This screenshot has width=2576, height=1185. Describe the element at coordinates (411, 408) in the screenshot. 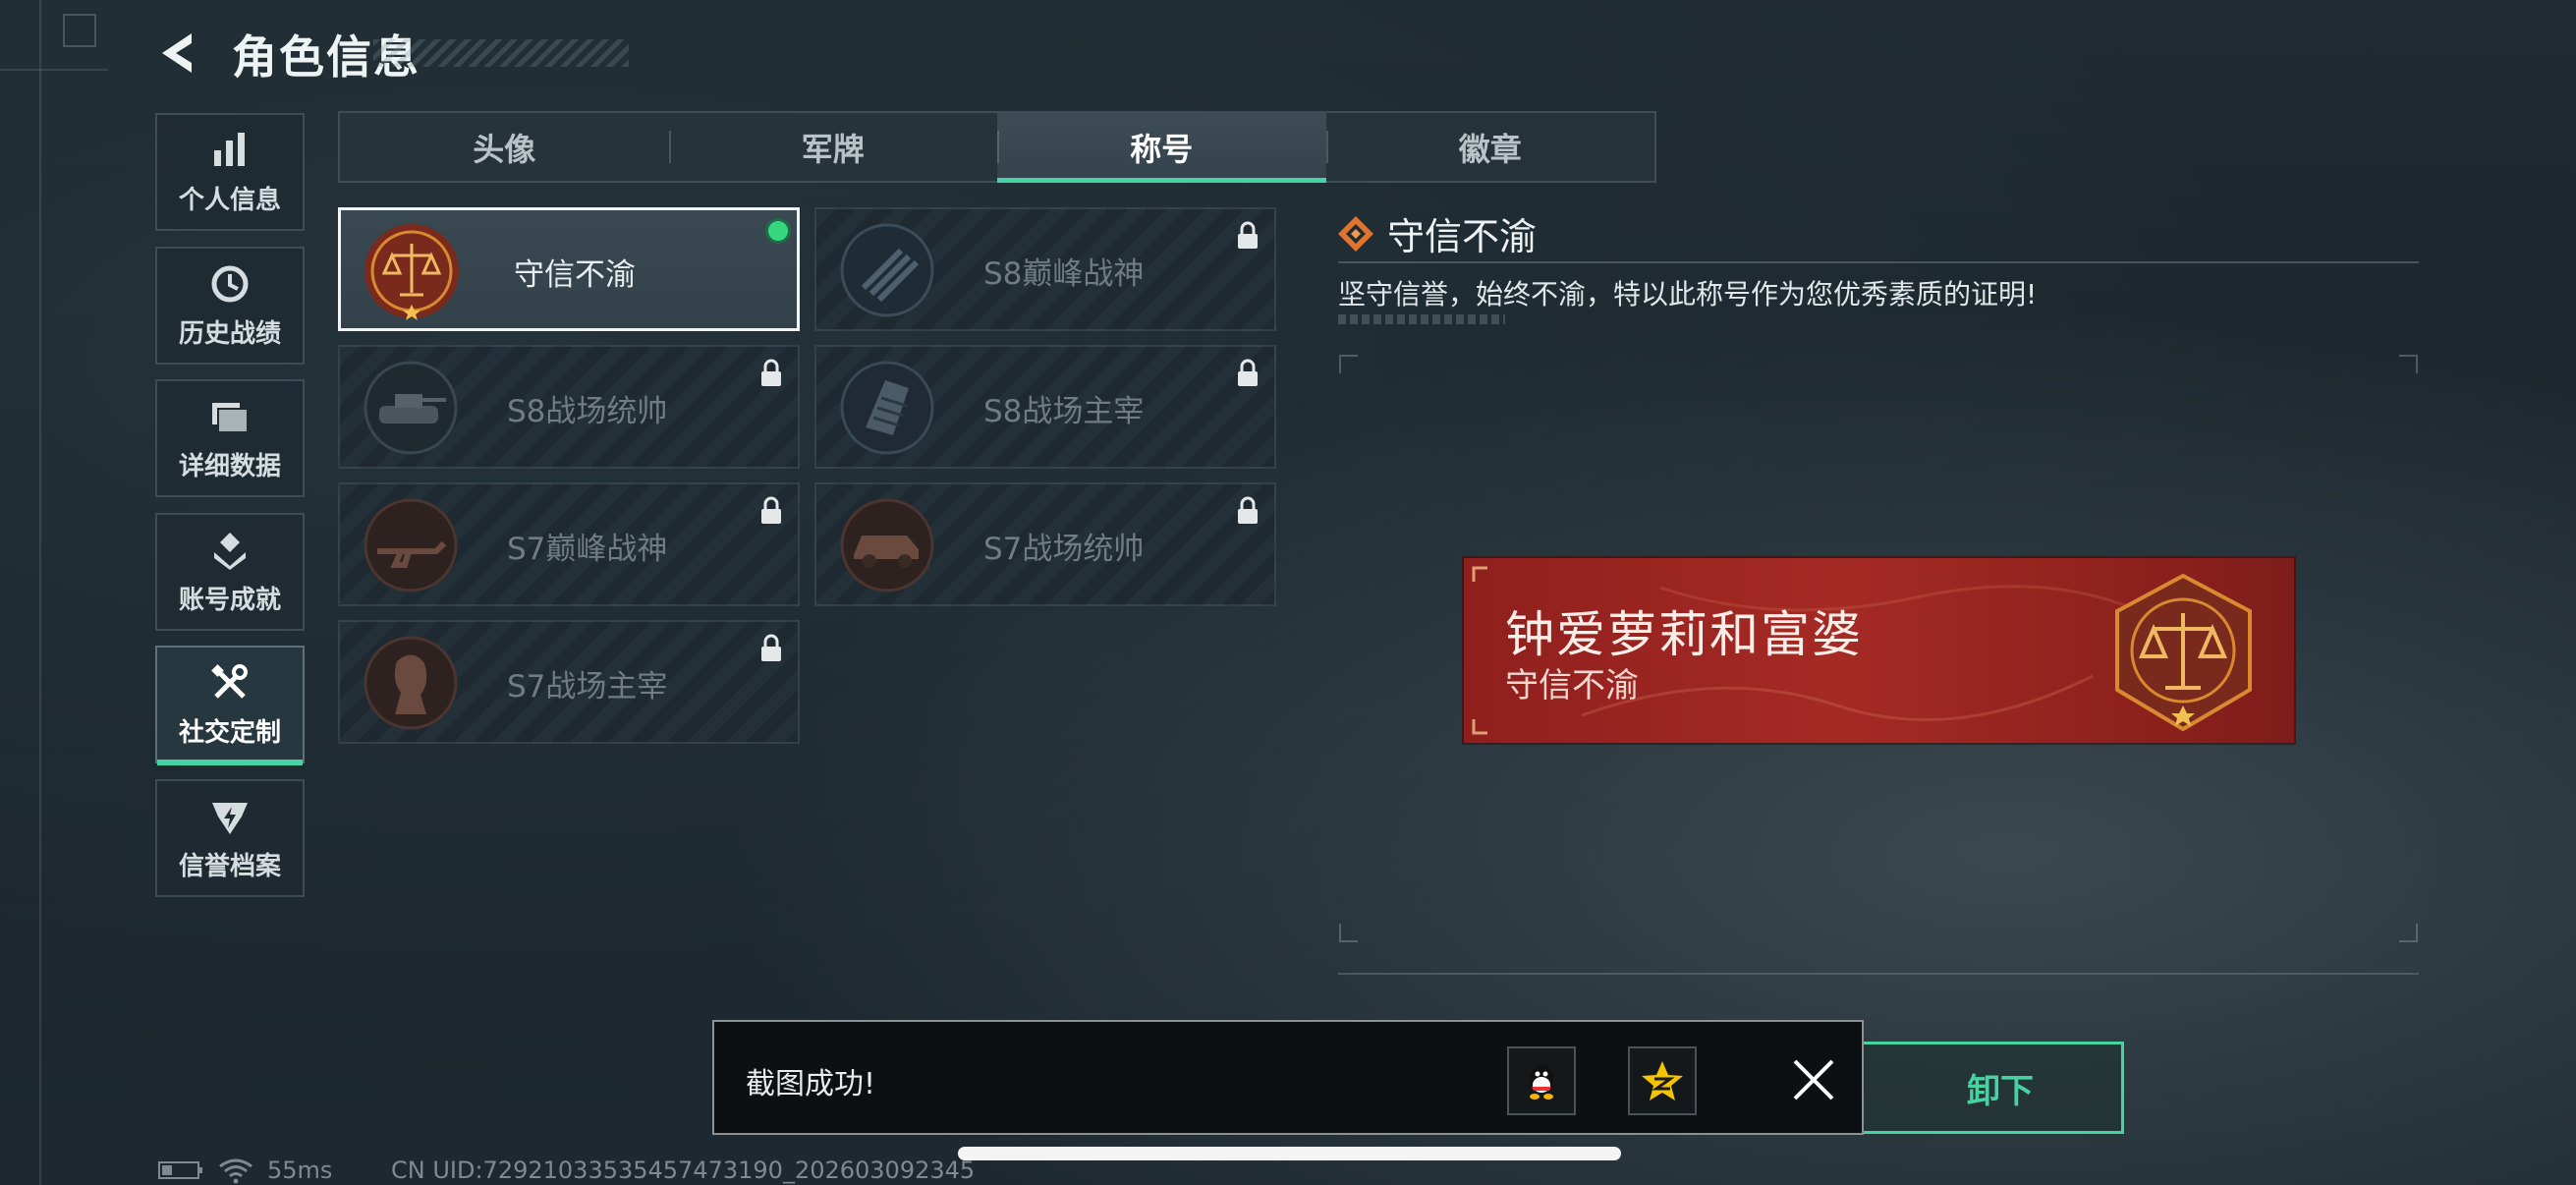

I see `tank-emblem-icon` at that location.